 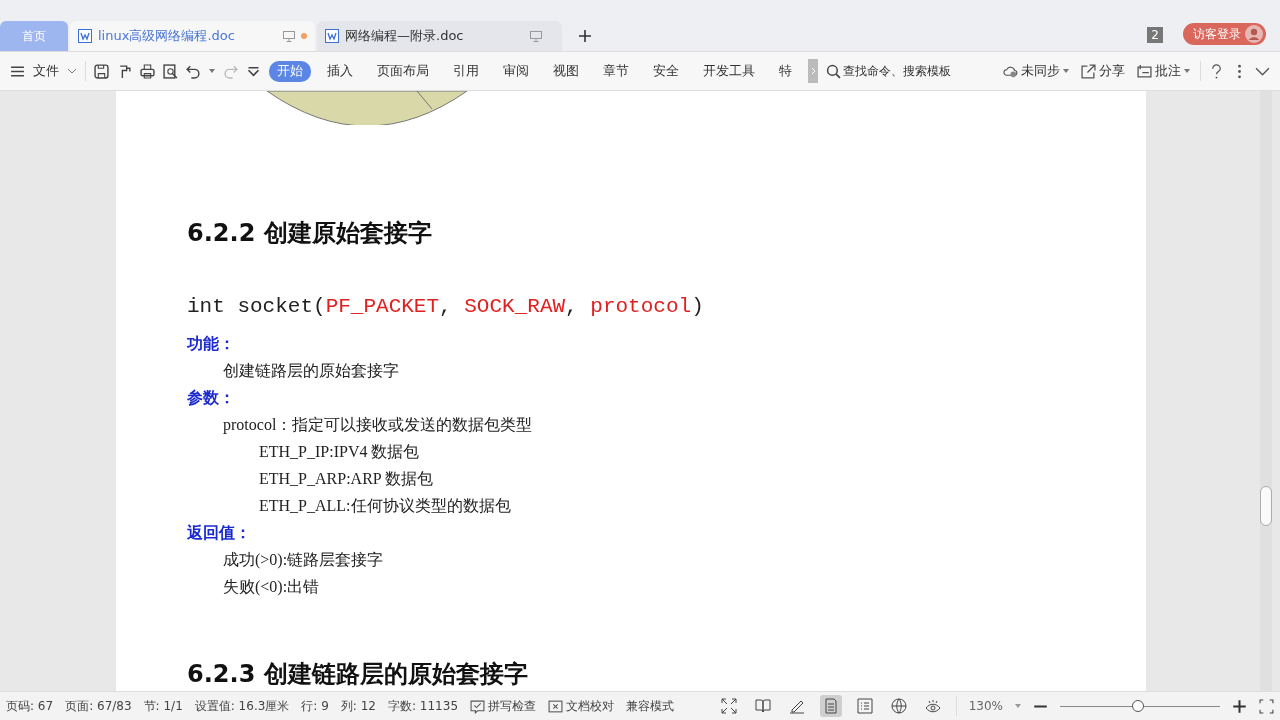 I want to click on section-heading: 6.2.2 创建原始套接字, so click(x=310, y=233).